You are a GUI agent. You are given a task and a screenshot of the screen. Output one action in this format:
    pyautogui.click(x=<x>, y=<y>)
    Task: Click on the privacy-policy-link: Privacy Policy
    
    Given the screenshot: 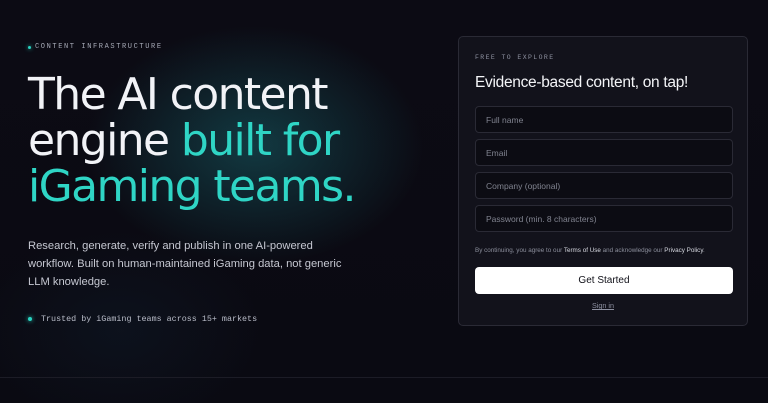 What is the action you would take?
    pyautogui.click(x=683, y=250)
    